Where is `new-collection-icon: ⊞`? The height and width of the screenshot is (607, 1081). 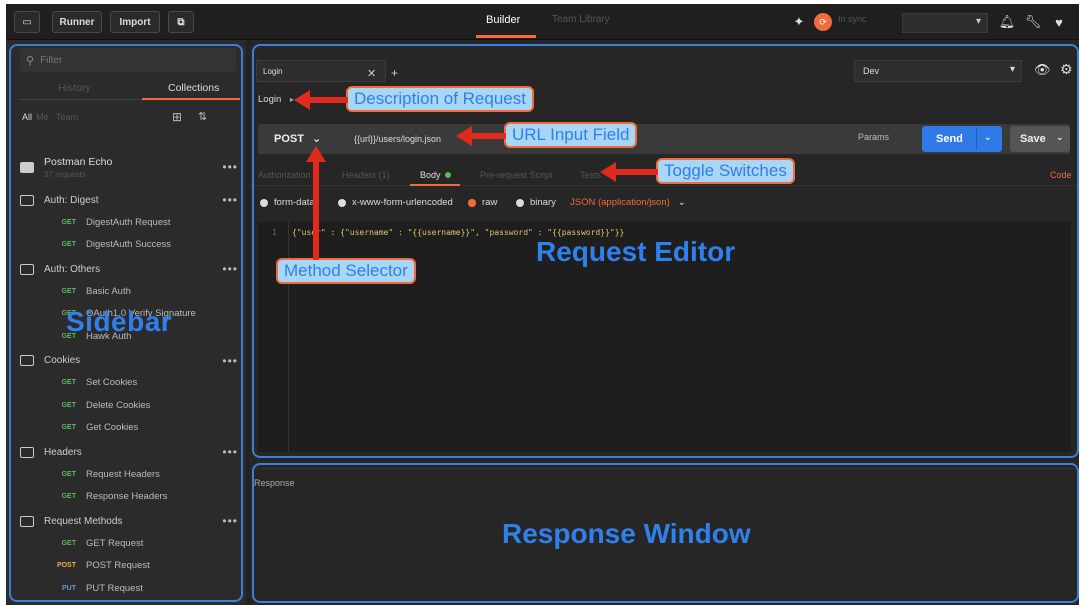 new-collection-icon: ⊞ is located at coordinates (177, 117).